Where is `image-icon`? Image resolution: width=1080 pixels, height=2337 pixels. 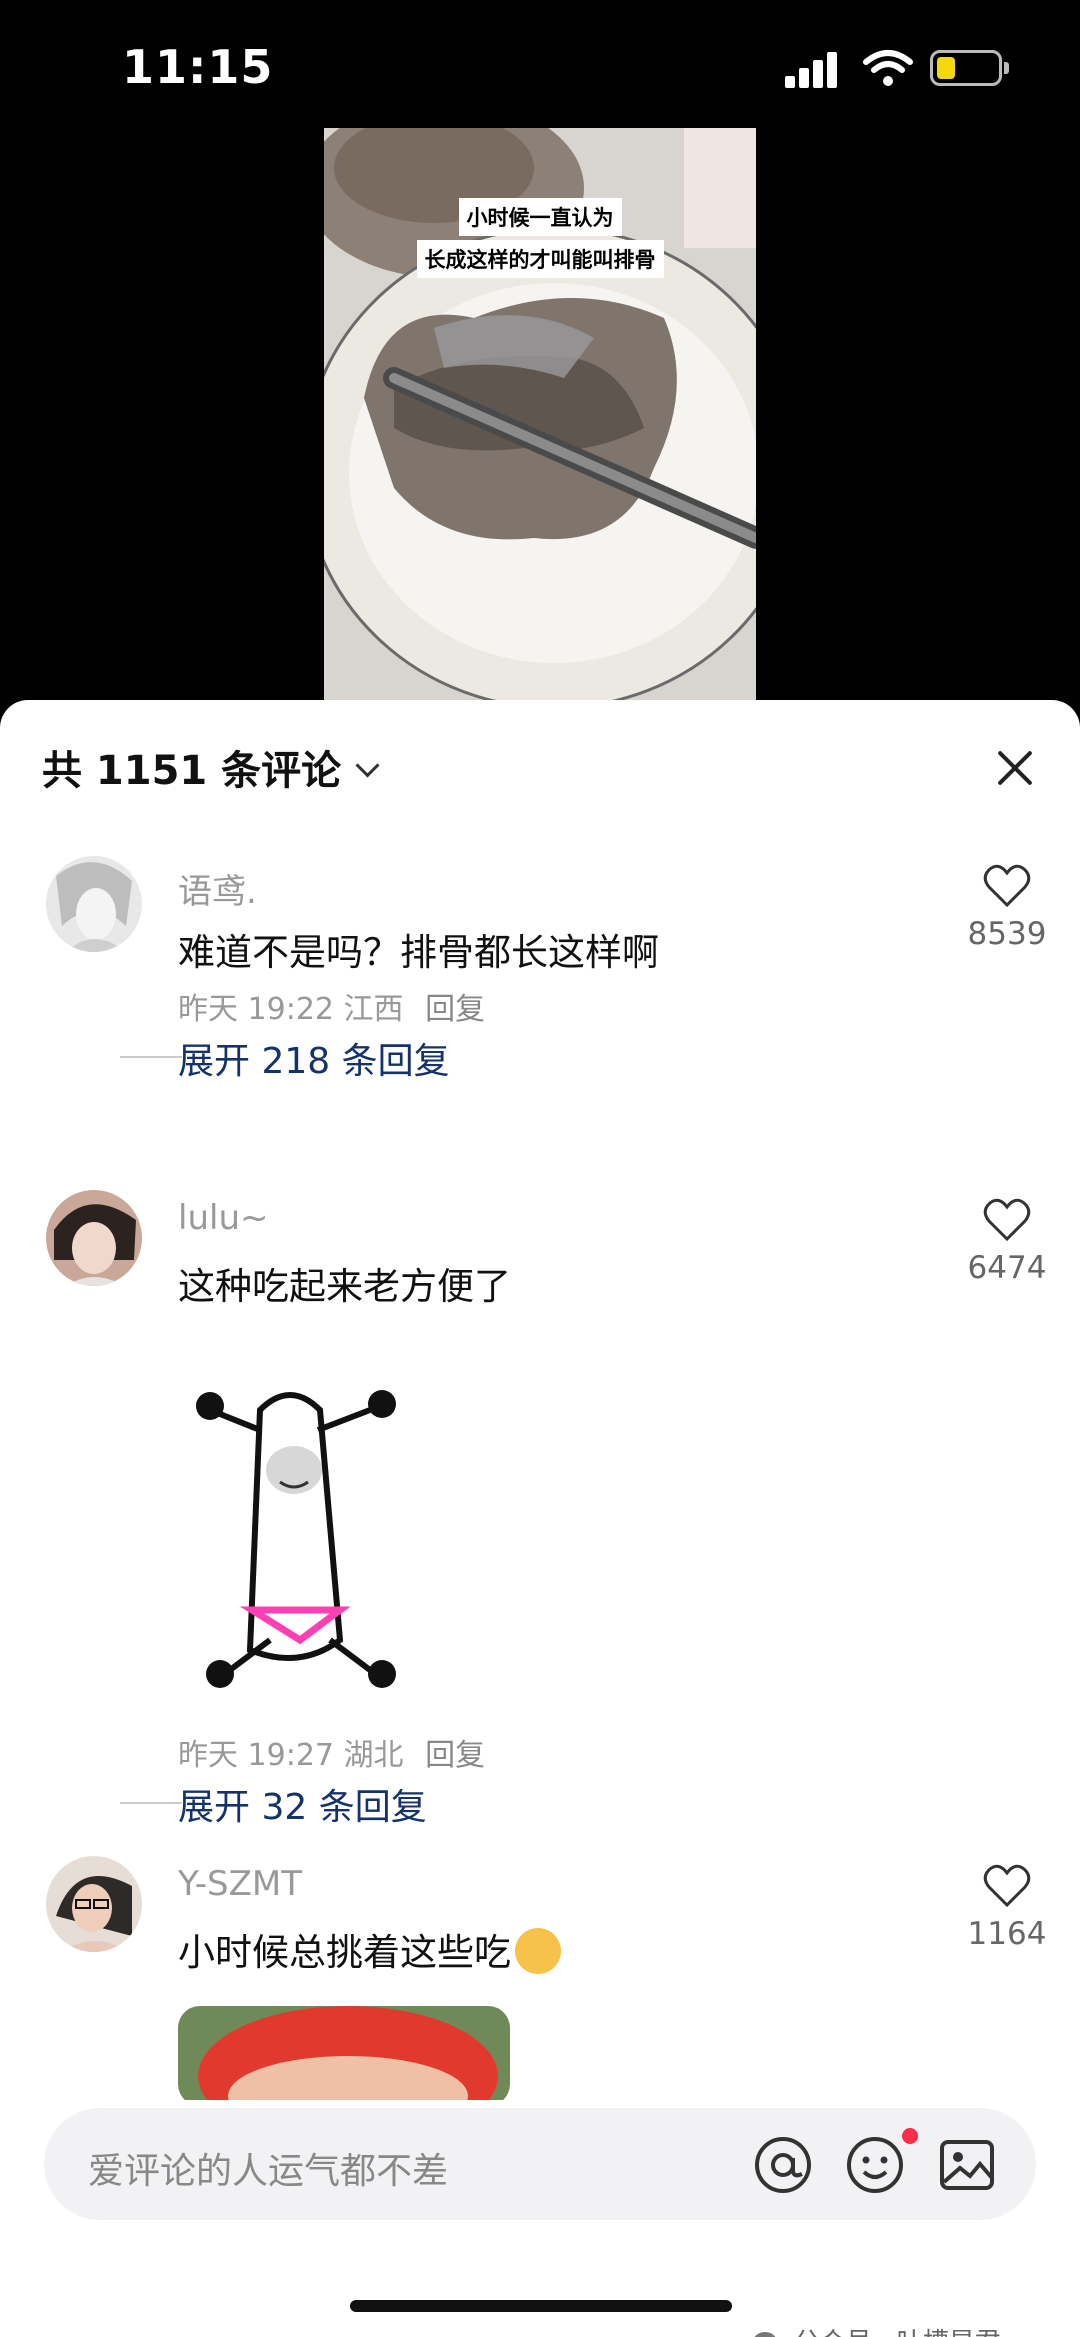 image-icon is located at coordinates (967, 2165).